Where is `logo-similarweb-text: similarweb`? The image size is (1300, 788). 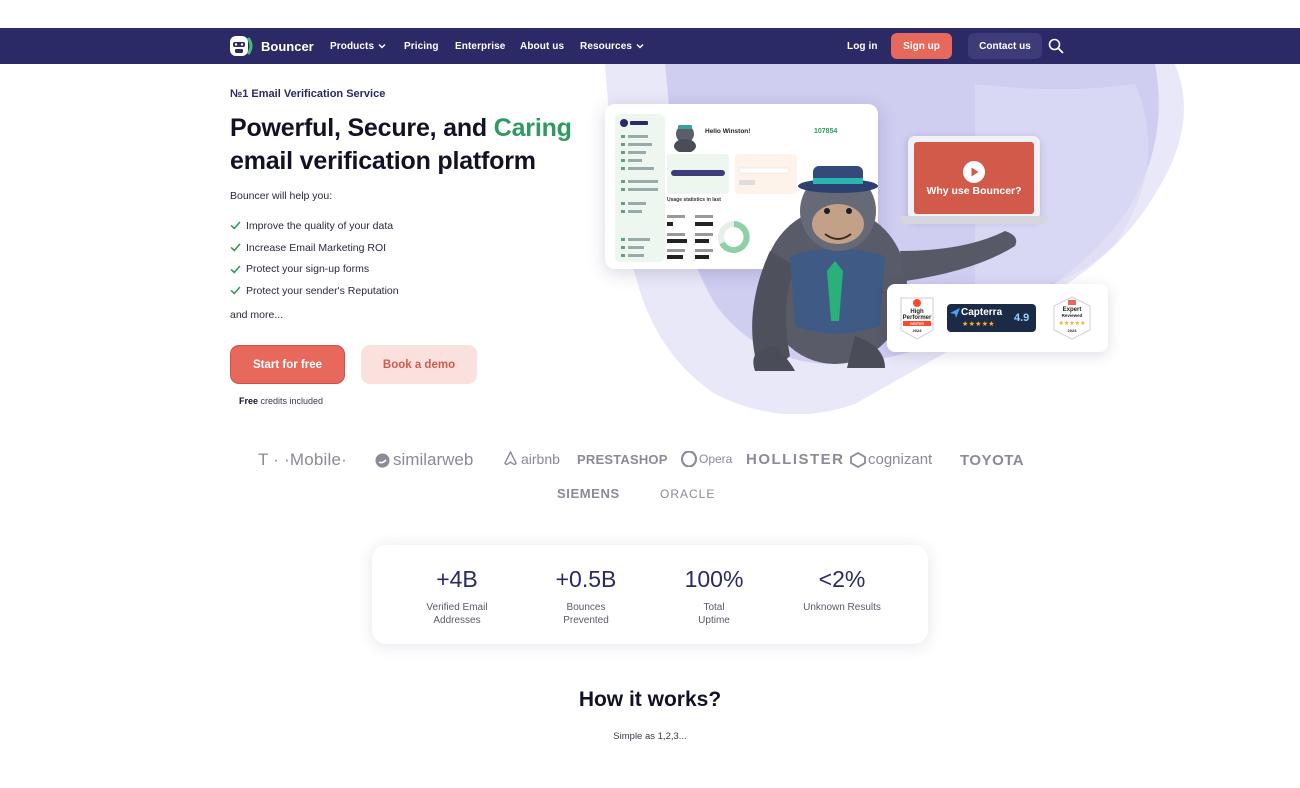 logo-similarweb-text: similarweb is located at coordinates (433, 459).